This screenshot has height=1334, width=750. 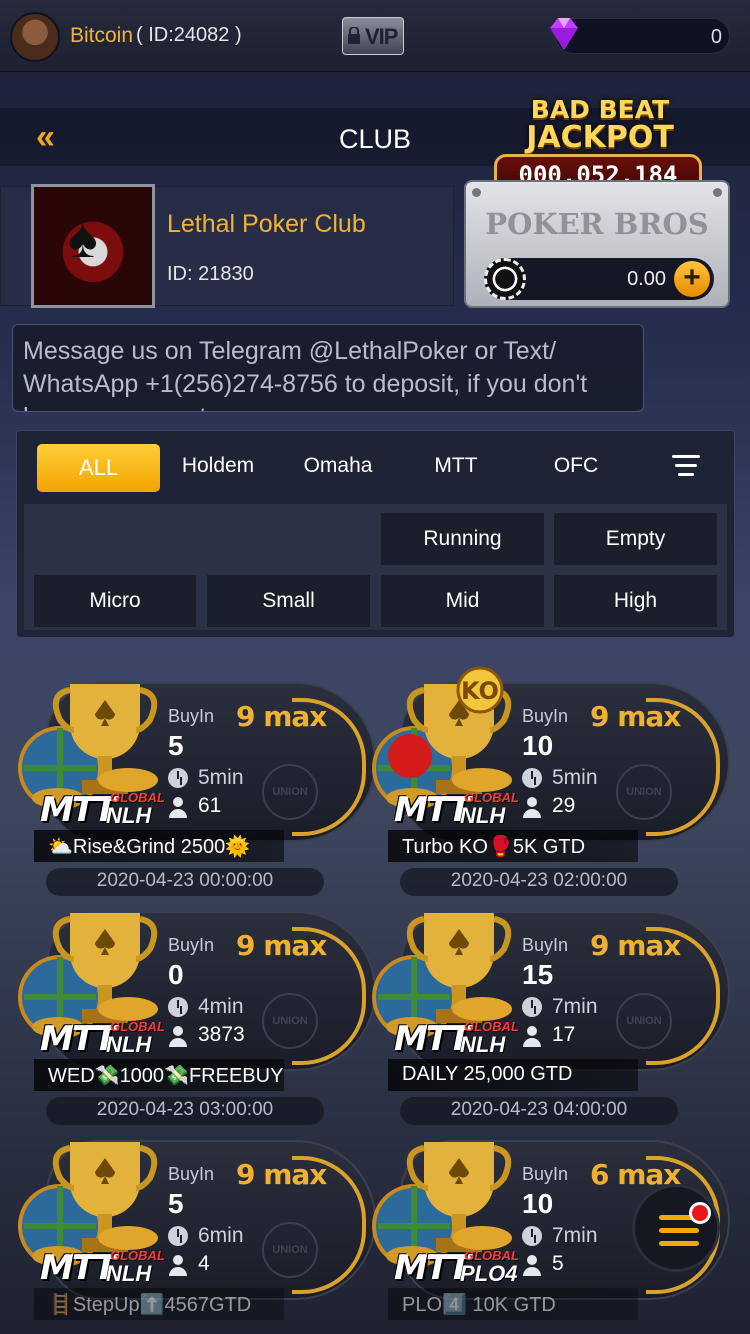 I want to click on buyin-value: 15, so click(x=538, y=974).